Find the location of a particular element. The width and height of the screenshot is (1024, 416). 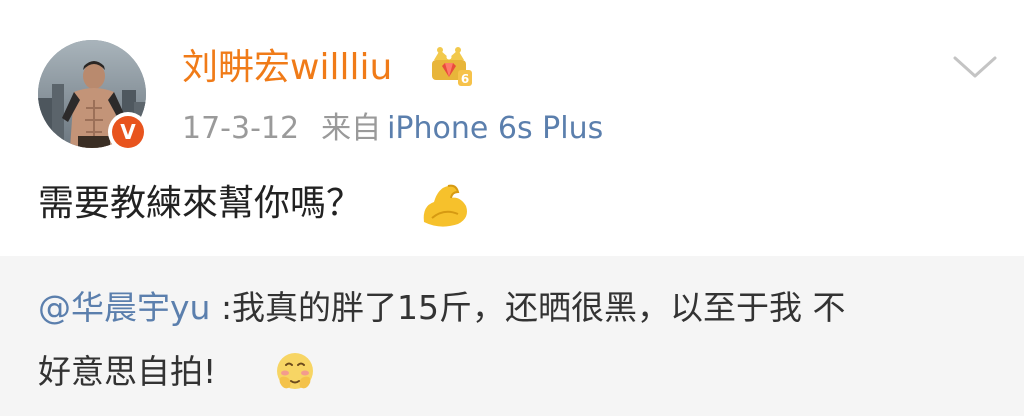

post-meta: 17-3-12 来自 iPhone 6s Plus is located at coordinates (392, 129).